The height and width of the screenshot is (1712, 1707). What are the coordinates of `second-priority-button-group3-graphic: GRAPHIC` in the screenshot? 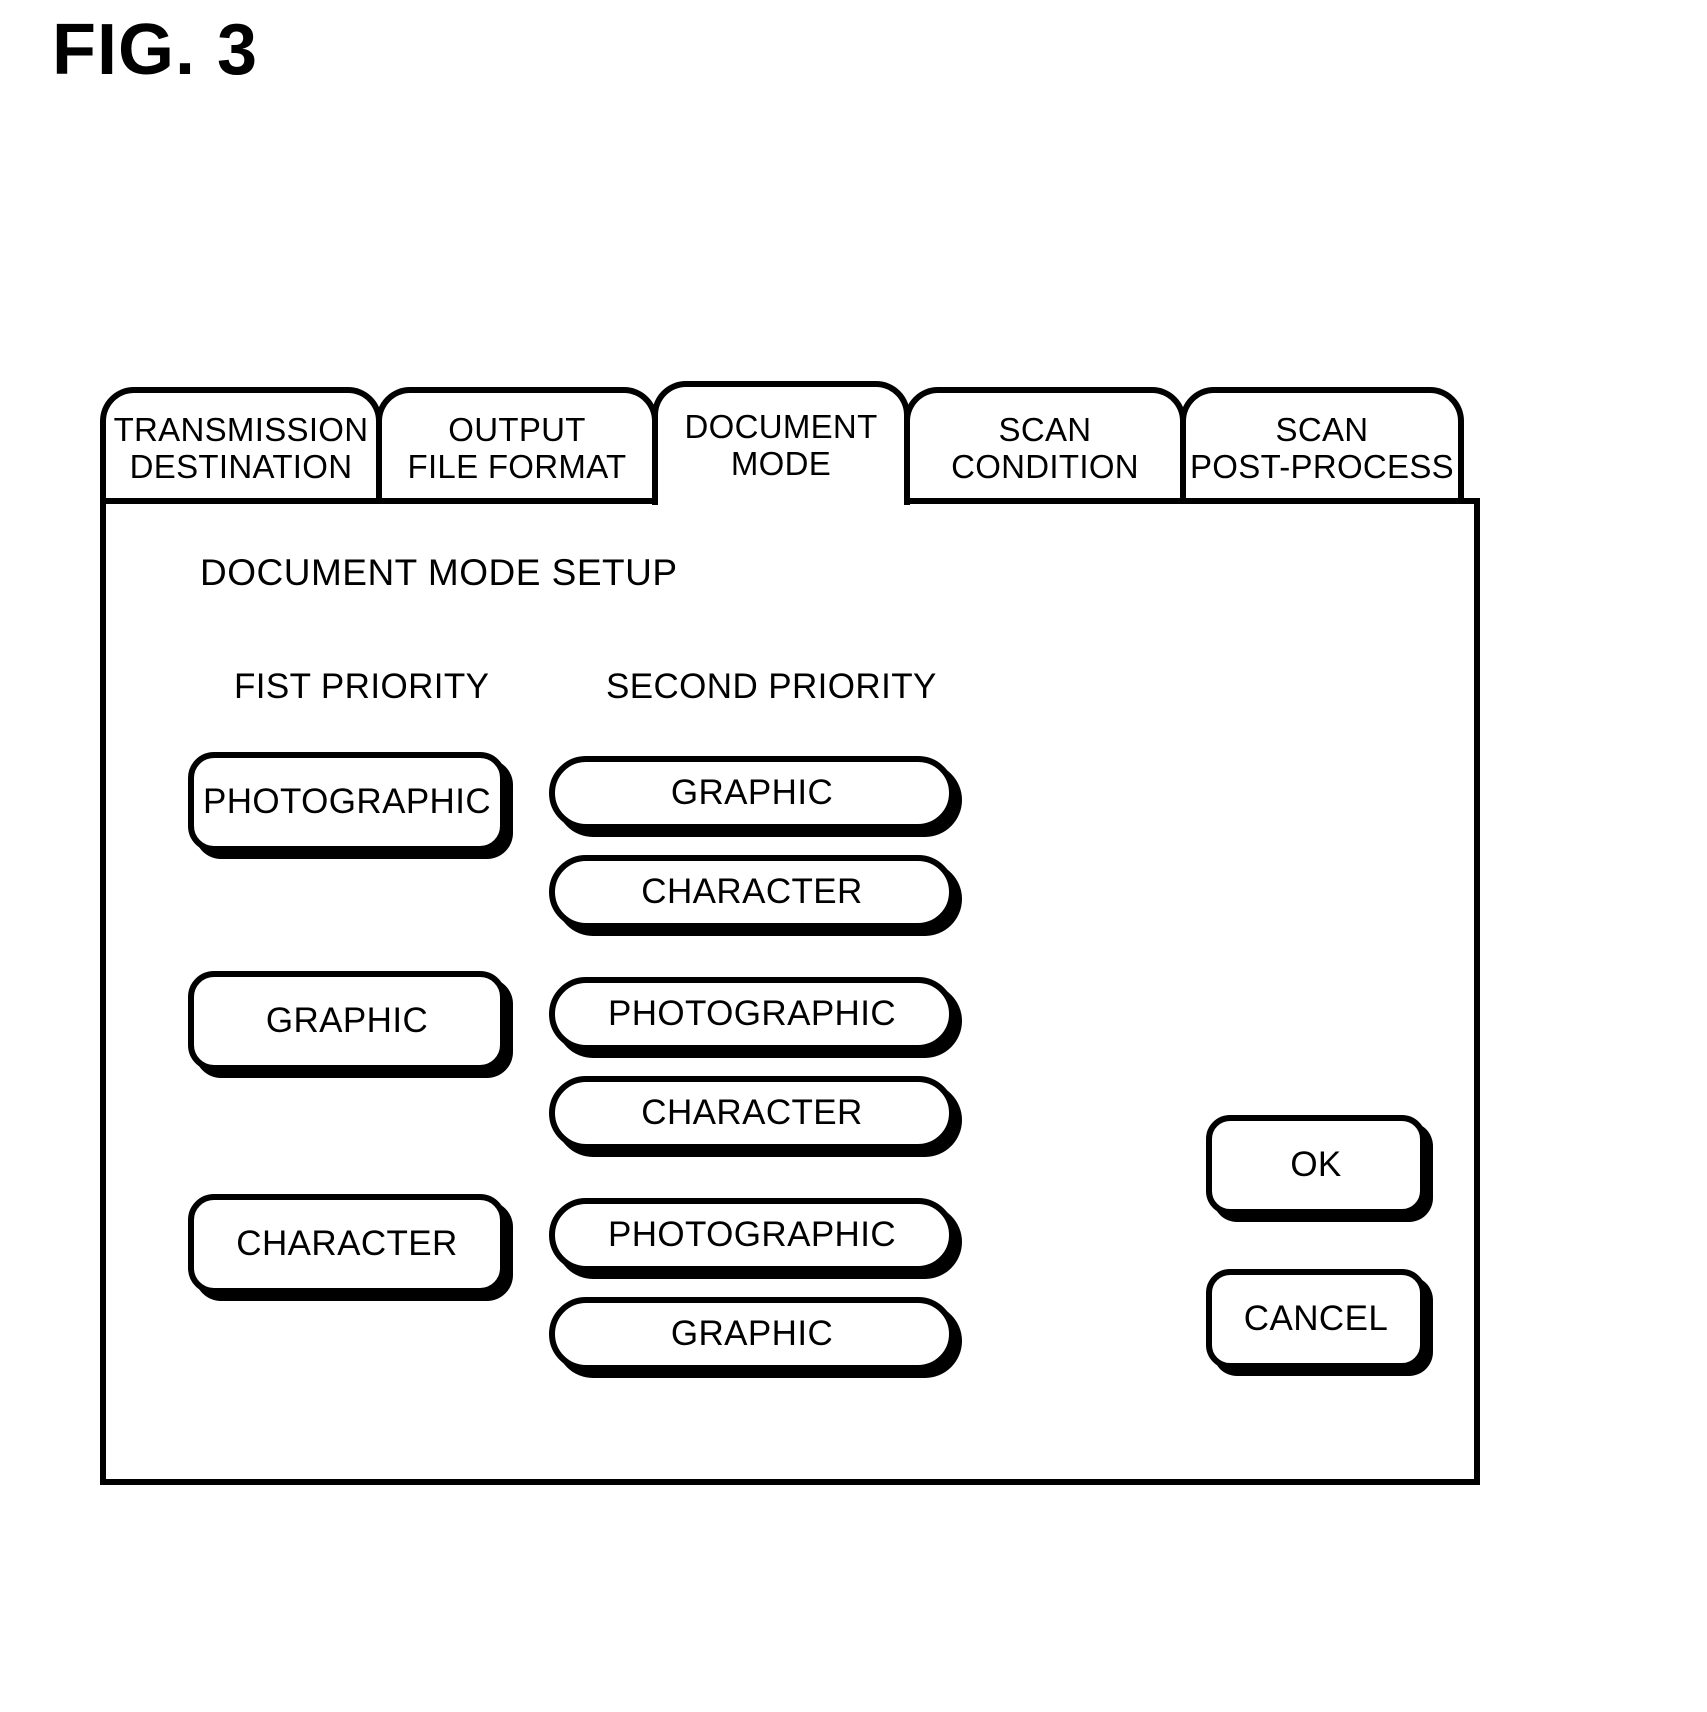 It's located at (752, 1334).